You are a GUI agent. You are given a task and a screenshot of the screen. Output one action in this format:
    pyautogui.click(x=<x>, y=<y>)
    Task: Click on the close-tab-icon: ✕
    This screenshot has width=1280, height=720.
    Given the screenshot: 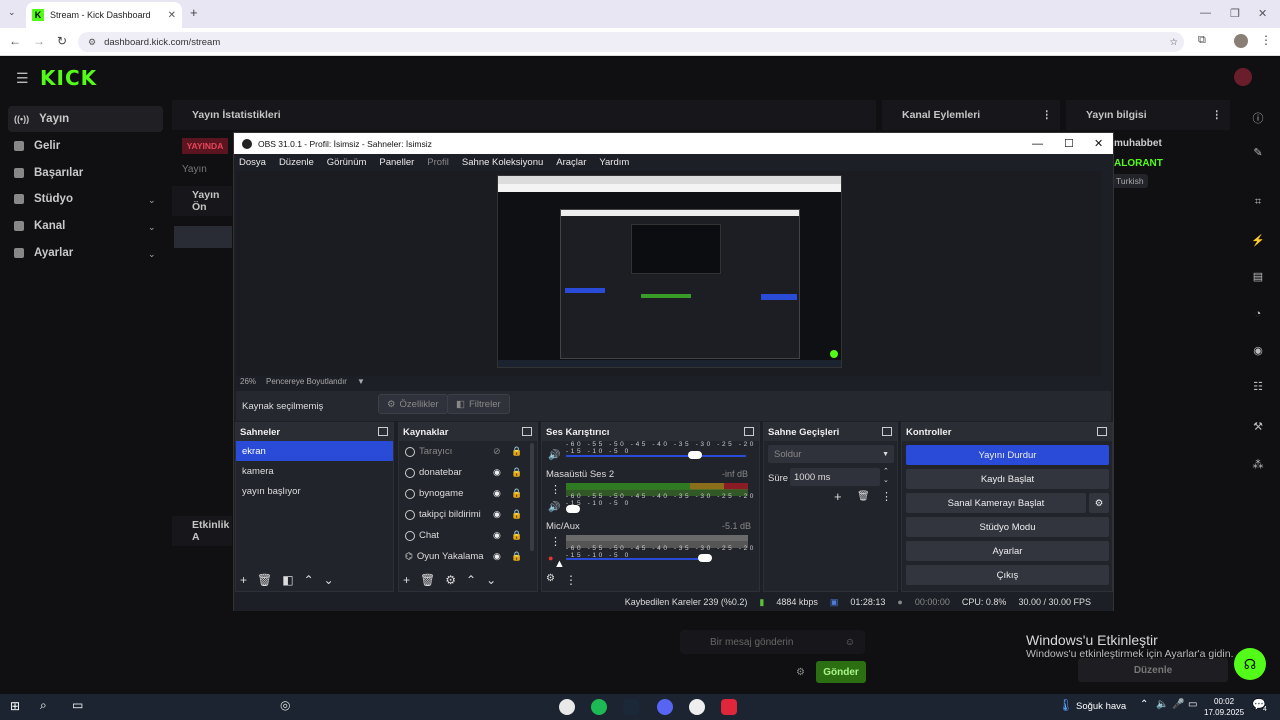 What is the action you would take?
    pyautogui.click(x=172, y=15)
    